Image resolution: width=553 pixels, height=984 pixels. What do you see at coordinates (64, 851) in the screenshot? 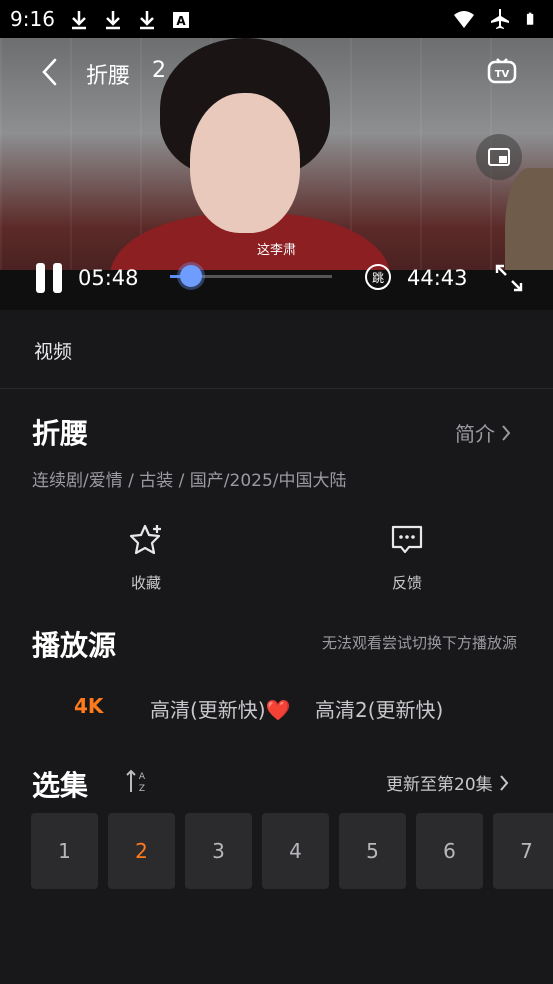
I see `episode-item: 1` at bounding box center [64, 851].